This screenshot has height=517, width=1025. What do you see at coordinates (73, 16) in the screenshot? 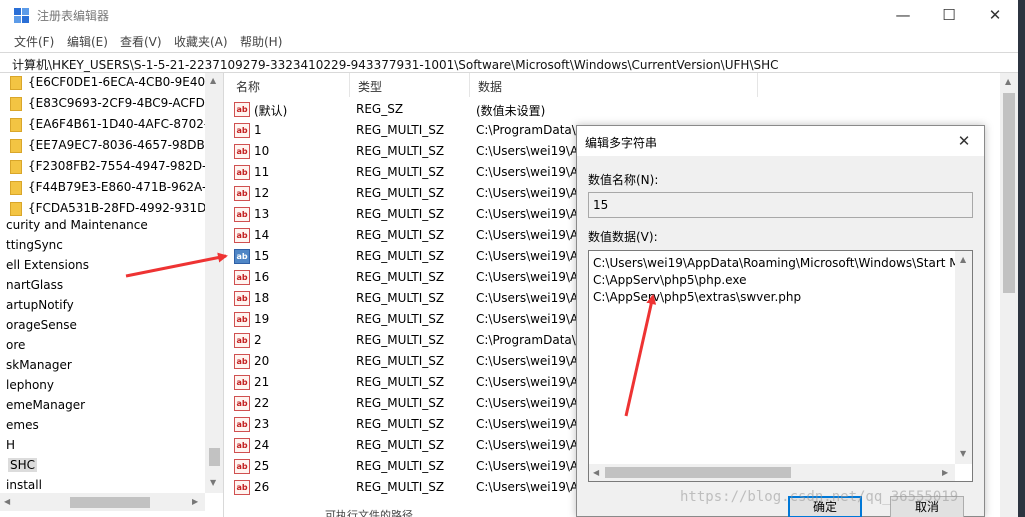
I see `window-title: 注册表编辑器` at bounding box center [73, 16].